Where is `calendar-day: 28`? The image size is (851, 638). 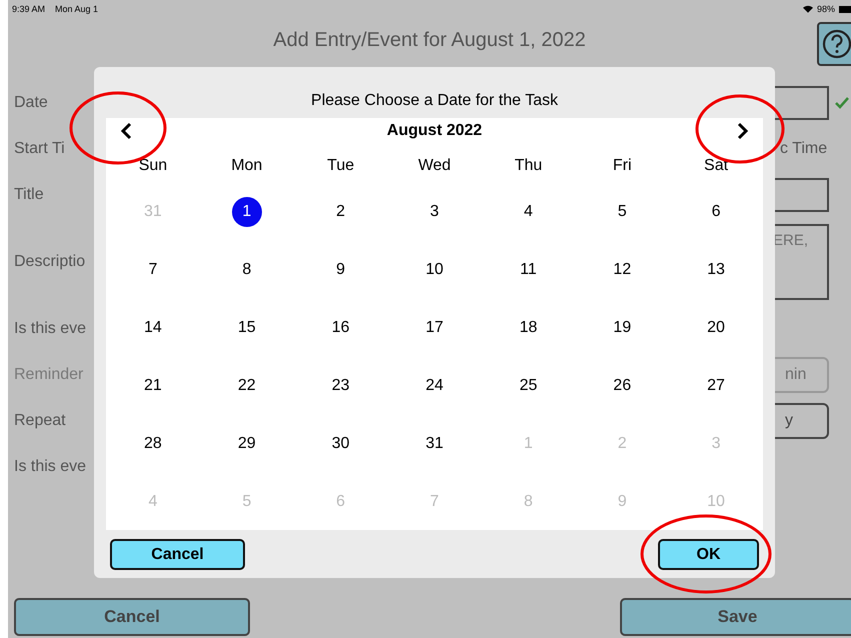 calendar-day: 28 is located at coordinates (153, 444).